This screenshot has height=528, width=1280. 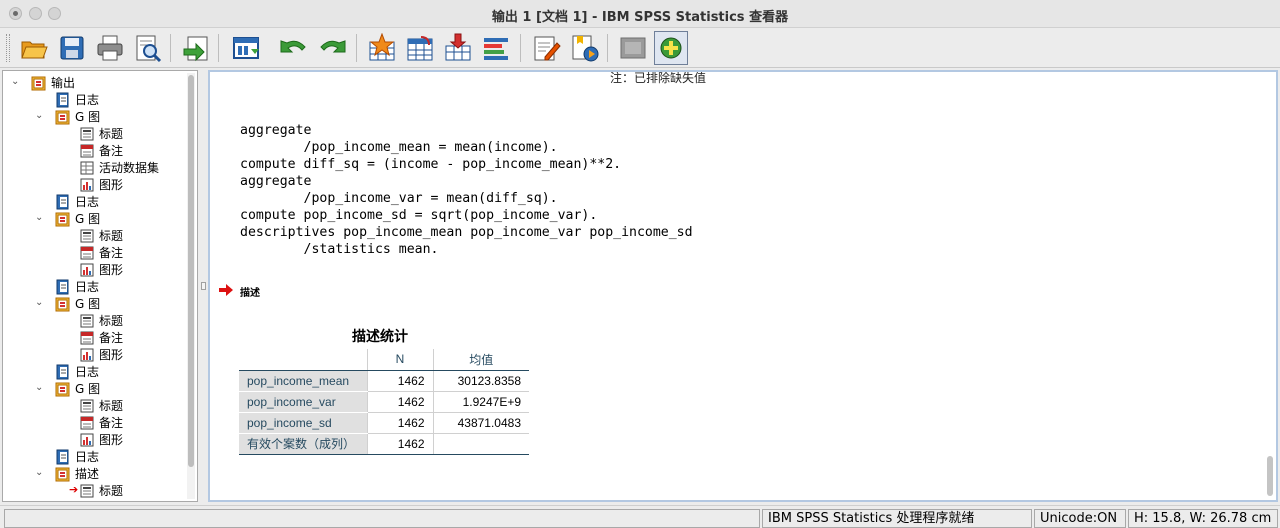 What do you see at coordinates (303, 360) in the screenshot?
I see `table-header-corner` at bounding box center [303, 360].